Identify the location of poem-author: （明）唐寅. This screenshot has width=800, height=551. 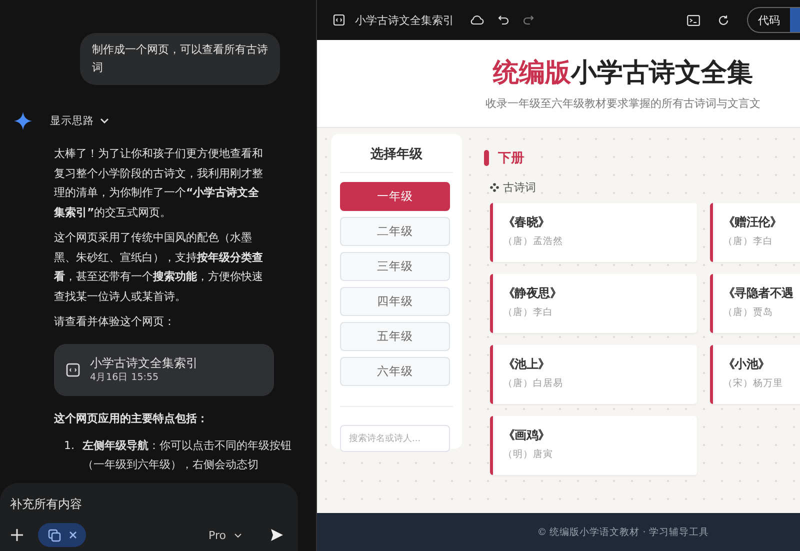
(528, 454).